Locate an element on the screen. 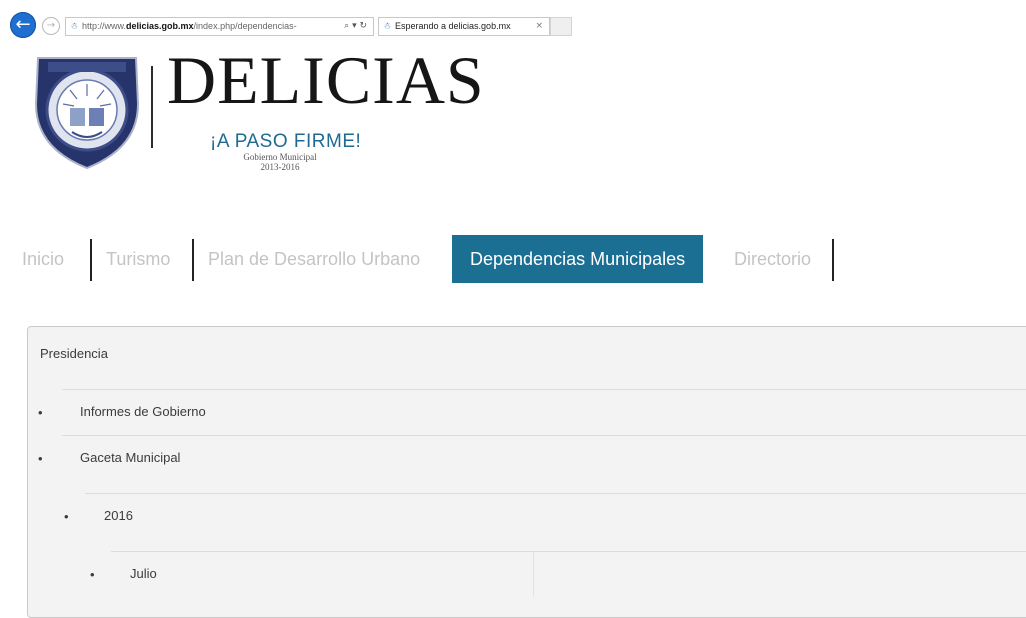 This screenshot has width=1026, height=618. address-tools-icons: ⌕ ▾ ↻ is located at coordinates (355, 26).